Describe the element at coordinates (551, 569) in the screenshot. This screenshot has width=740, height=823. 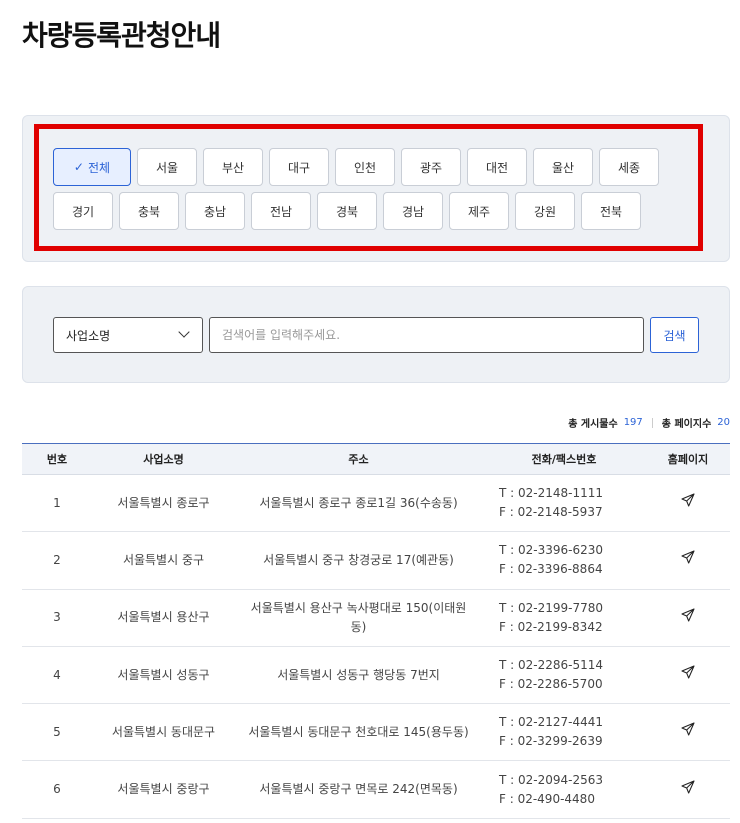
I see `fax-number: F : 02-3396-8864` at that location.